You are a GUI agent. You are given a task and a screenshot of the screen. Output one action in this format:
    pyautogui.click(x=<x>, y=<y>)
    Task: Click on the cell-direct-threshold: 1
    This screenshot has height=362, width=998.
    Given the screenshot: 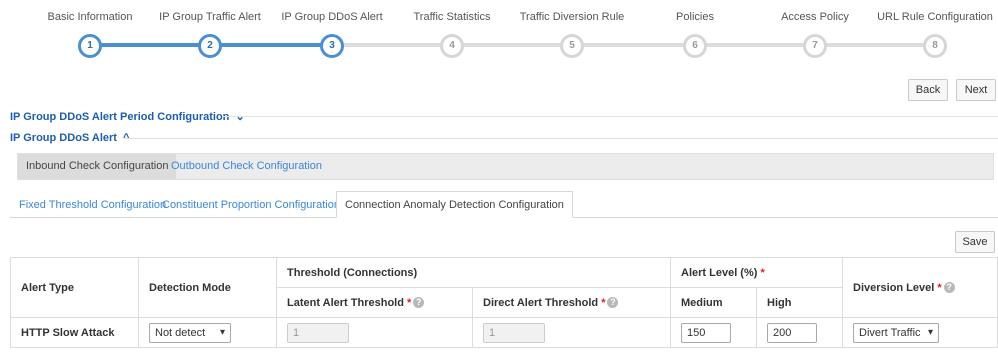 What is the action you would take?
    pyautogui.click(x=571, y=332)
    